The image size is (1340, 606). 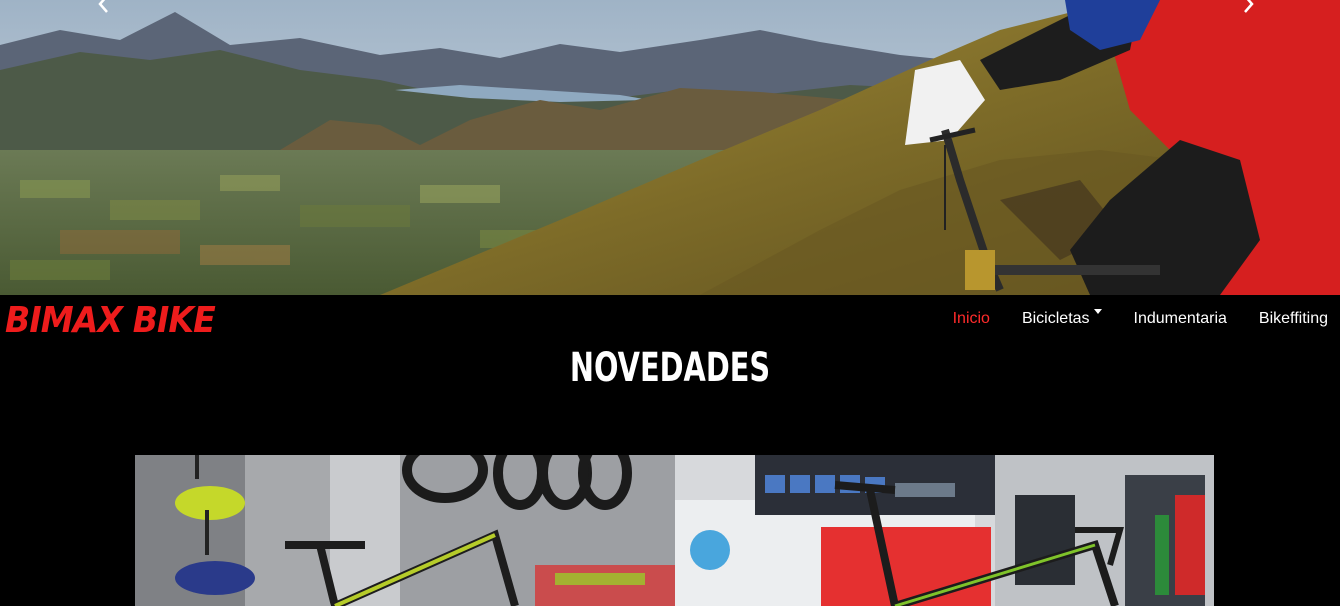 I want to click on nav-item-bikeffiting: Bikeffiting, so click(x=1285, y=319).